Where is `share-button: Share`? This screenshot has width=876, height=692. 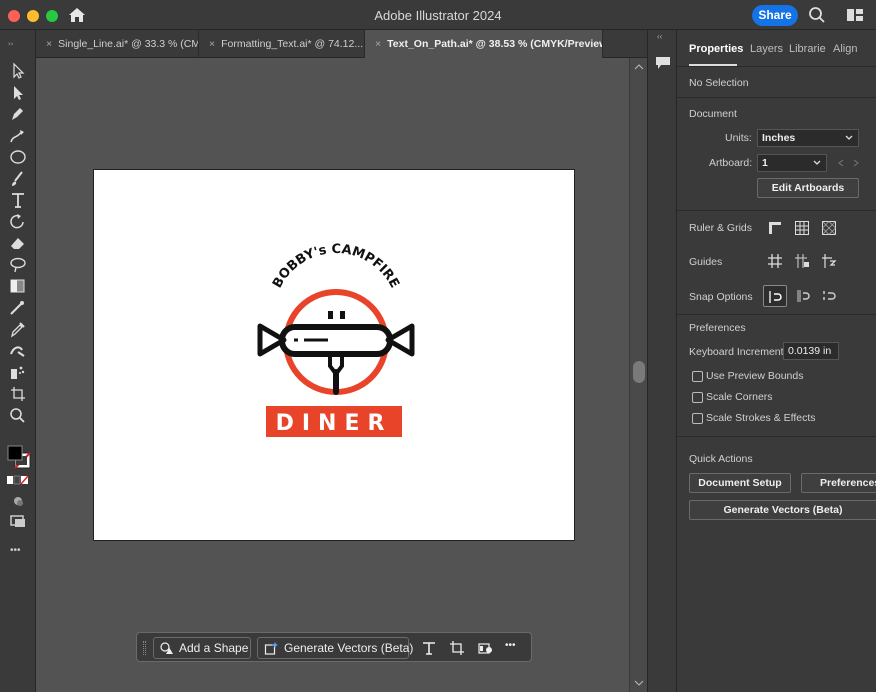 share-button: Share is located at coordinates (775, 15).